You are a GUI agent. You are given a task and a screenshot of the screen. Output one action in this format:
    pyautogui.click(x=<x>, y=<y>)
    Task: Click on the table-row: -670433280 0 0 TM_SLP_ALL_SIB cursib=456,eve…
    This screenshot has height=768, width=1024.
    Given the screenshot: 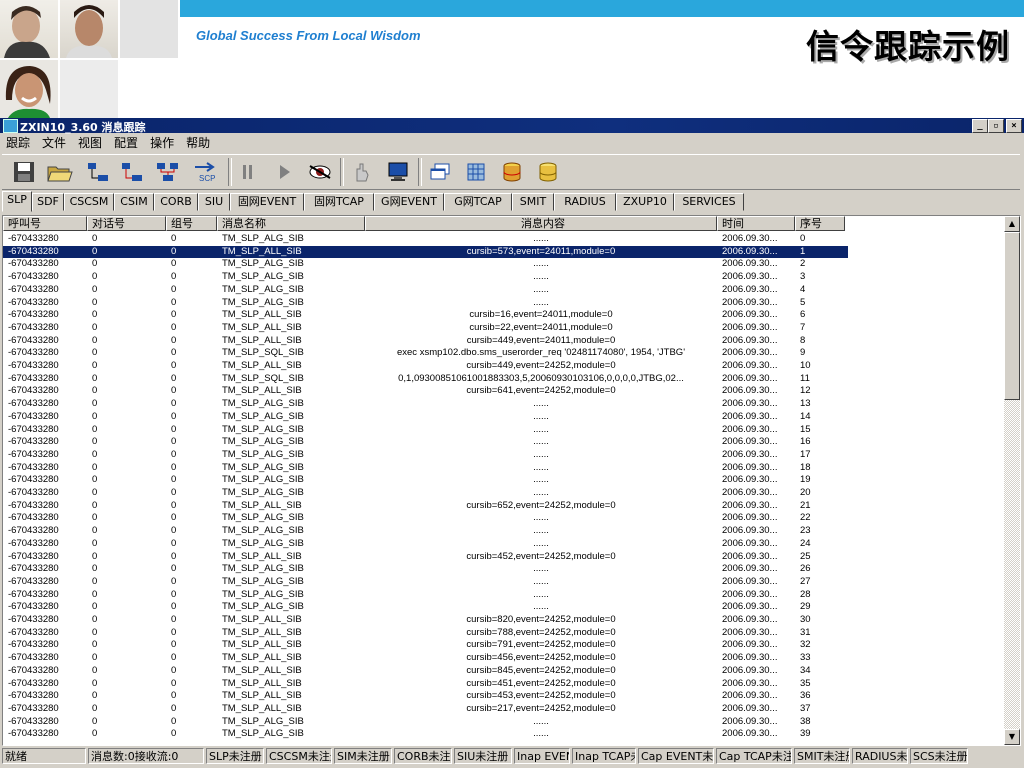 What is the action you would take?
    pyautogui.click(x=425, y=658)
    